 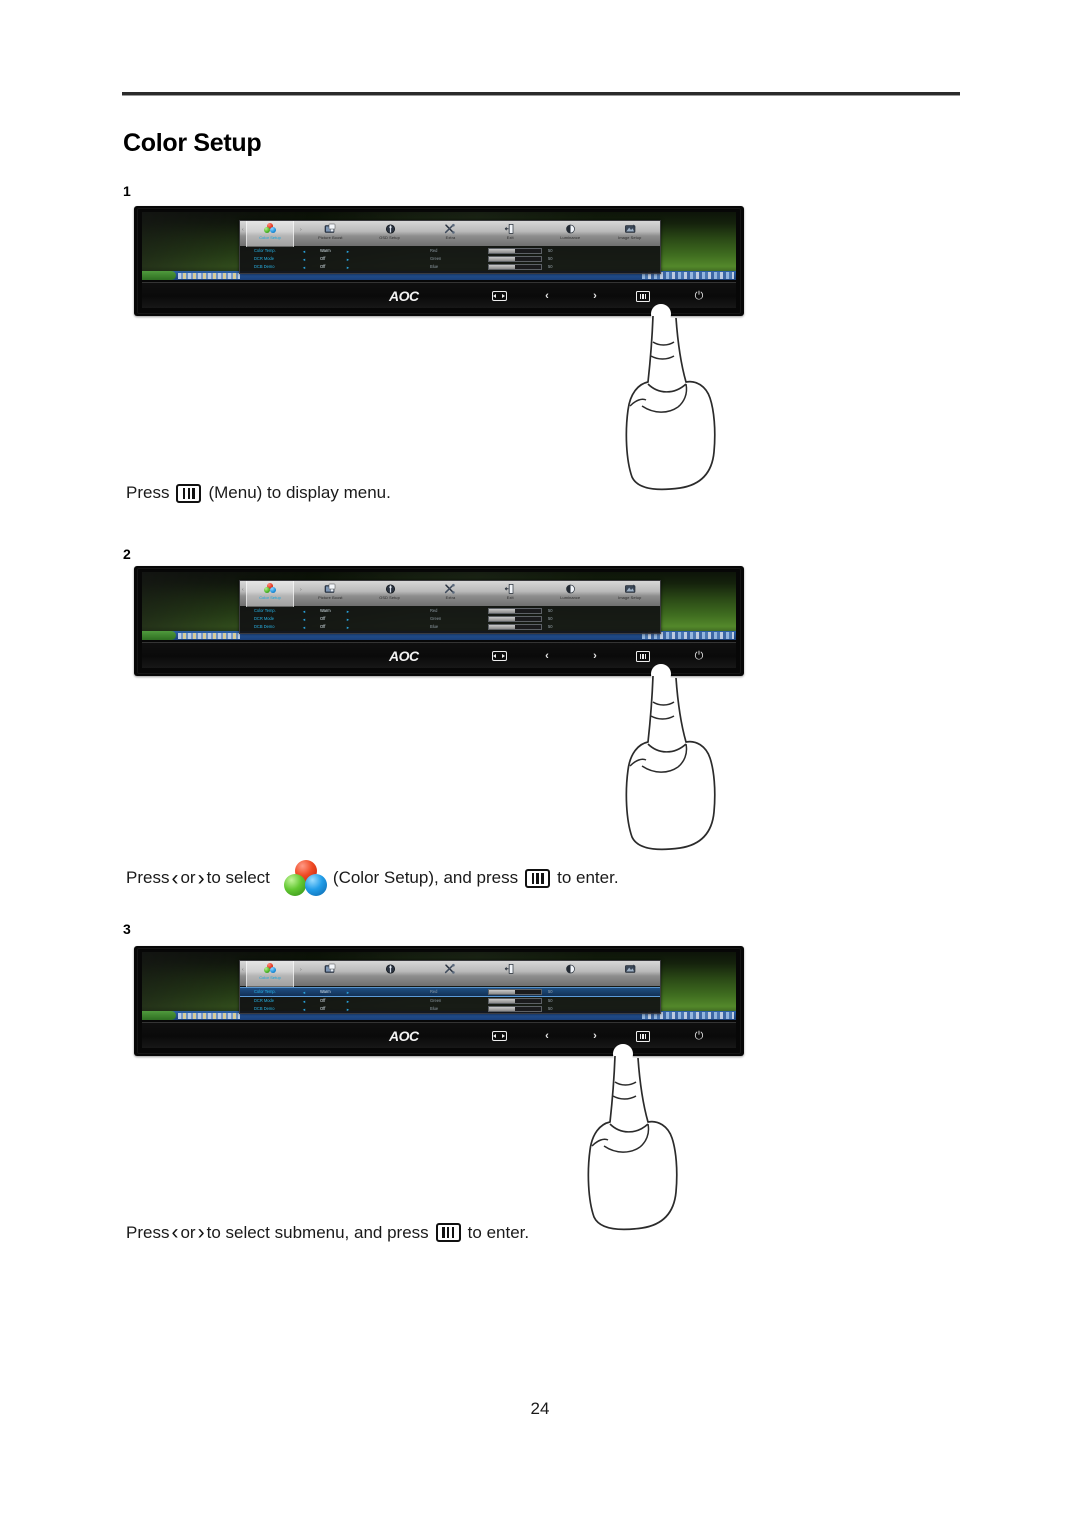 What do you see at coordinates (192, 143) in the screenshot?
I see `page-title: Color Setup` at bounding box center [192, 143].